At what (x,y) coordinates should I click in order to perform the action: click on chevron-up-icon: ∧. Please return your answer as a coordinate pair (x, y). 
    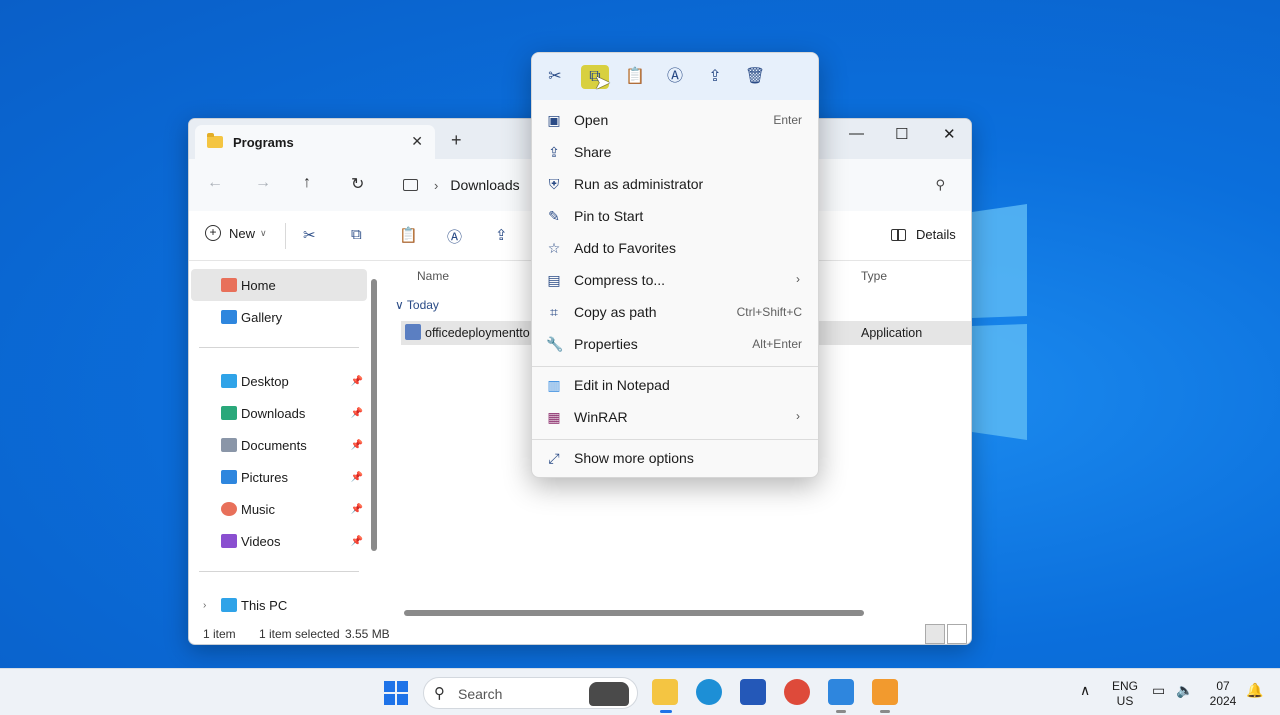
    Looking at the image, I should click on (1085, 690).